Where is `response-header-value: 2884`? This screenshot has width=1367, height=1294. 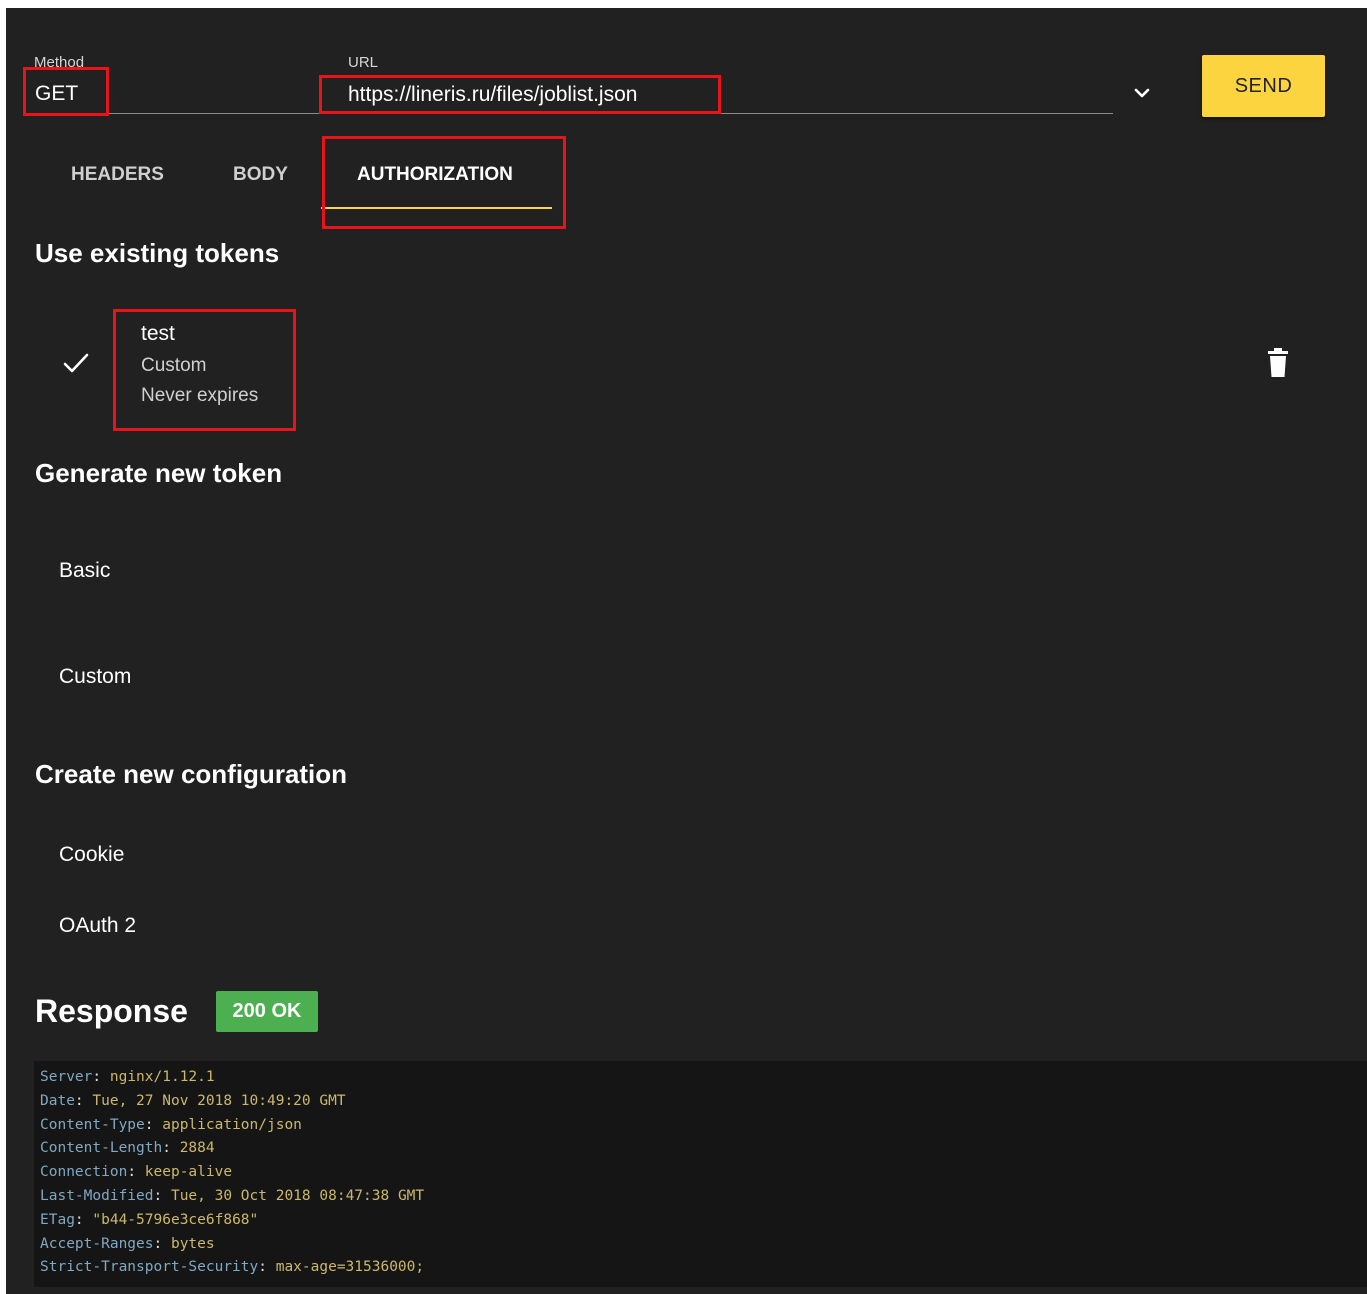
response-header-value: 2884 is located at coordinates (197, 1148).